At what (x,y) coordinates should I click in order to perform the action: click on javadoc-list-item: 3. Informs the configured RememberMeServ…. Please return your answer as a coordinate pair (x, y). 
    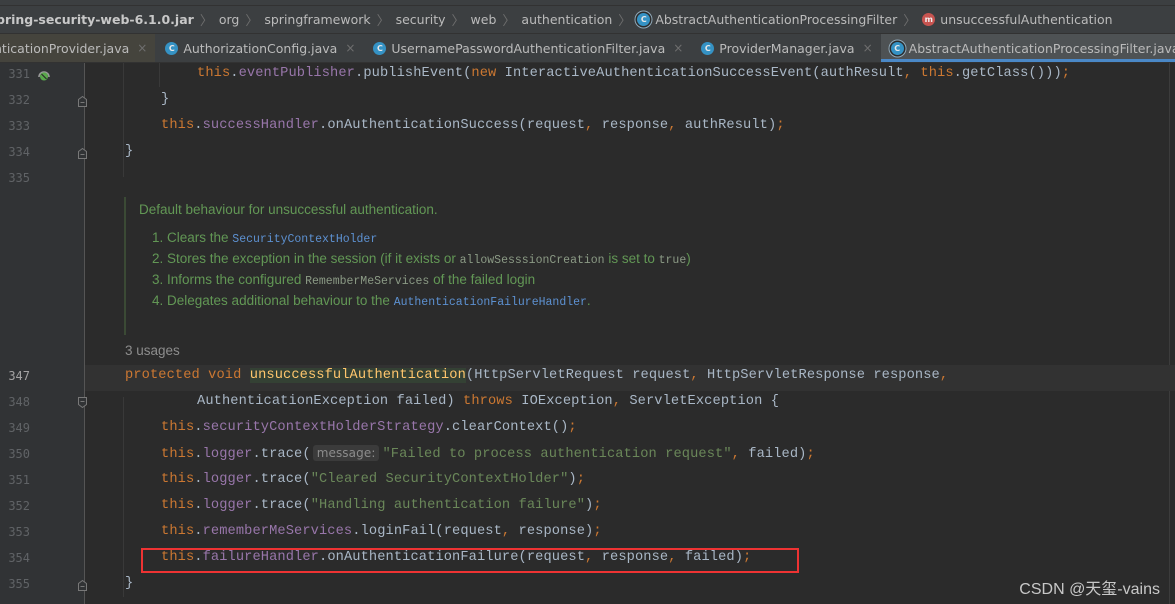
    Looking at the image, I should click on (344, 280).